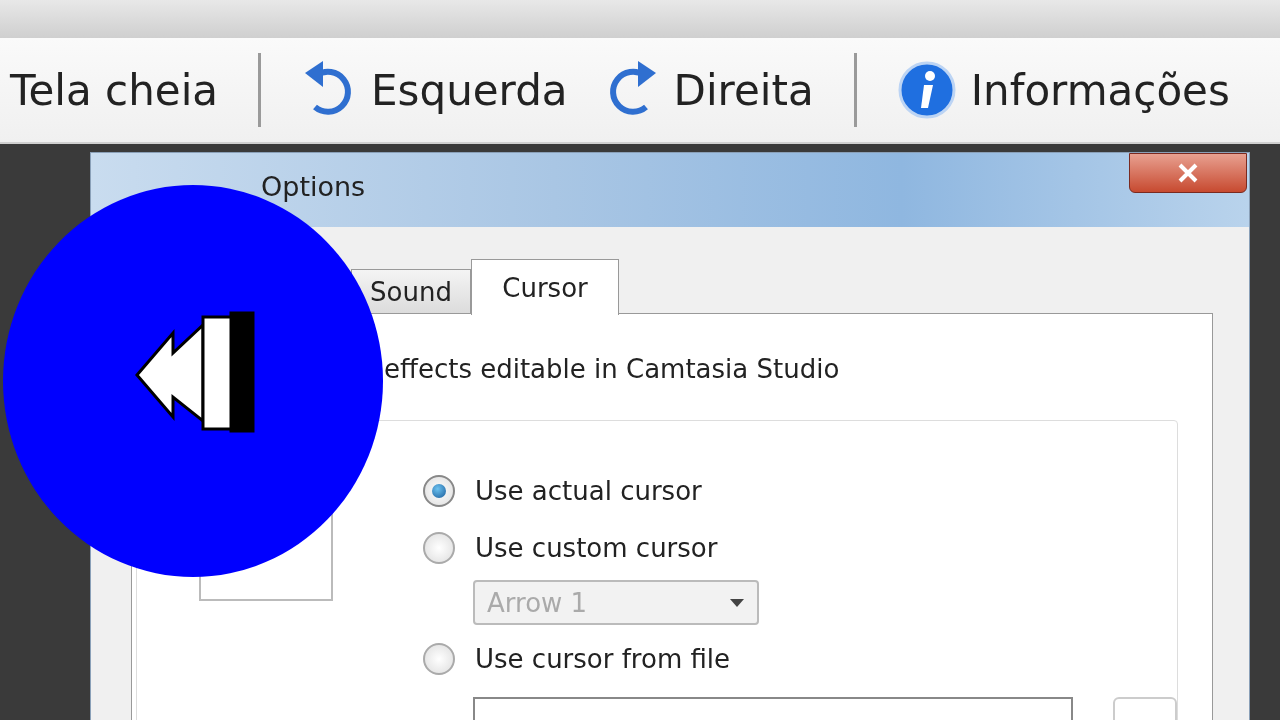  What do you see at coordinates (612, 369) in the screenshot?
I see `option-label: effects editable in Camtasia Studio` at bounding box center [612, 369].